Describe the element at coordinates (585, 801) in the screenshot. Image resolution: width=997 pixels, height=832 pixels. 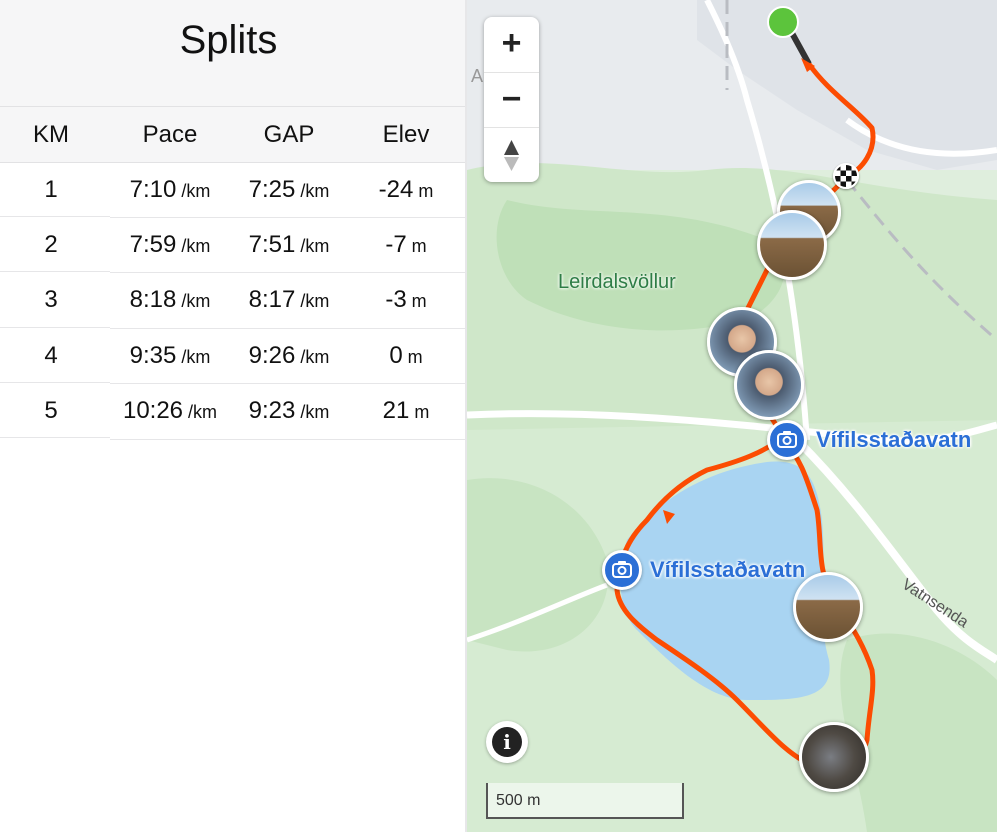
I see `map-scale-bar: 500 m` at that location.